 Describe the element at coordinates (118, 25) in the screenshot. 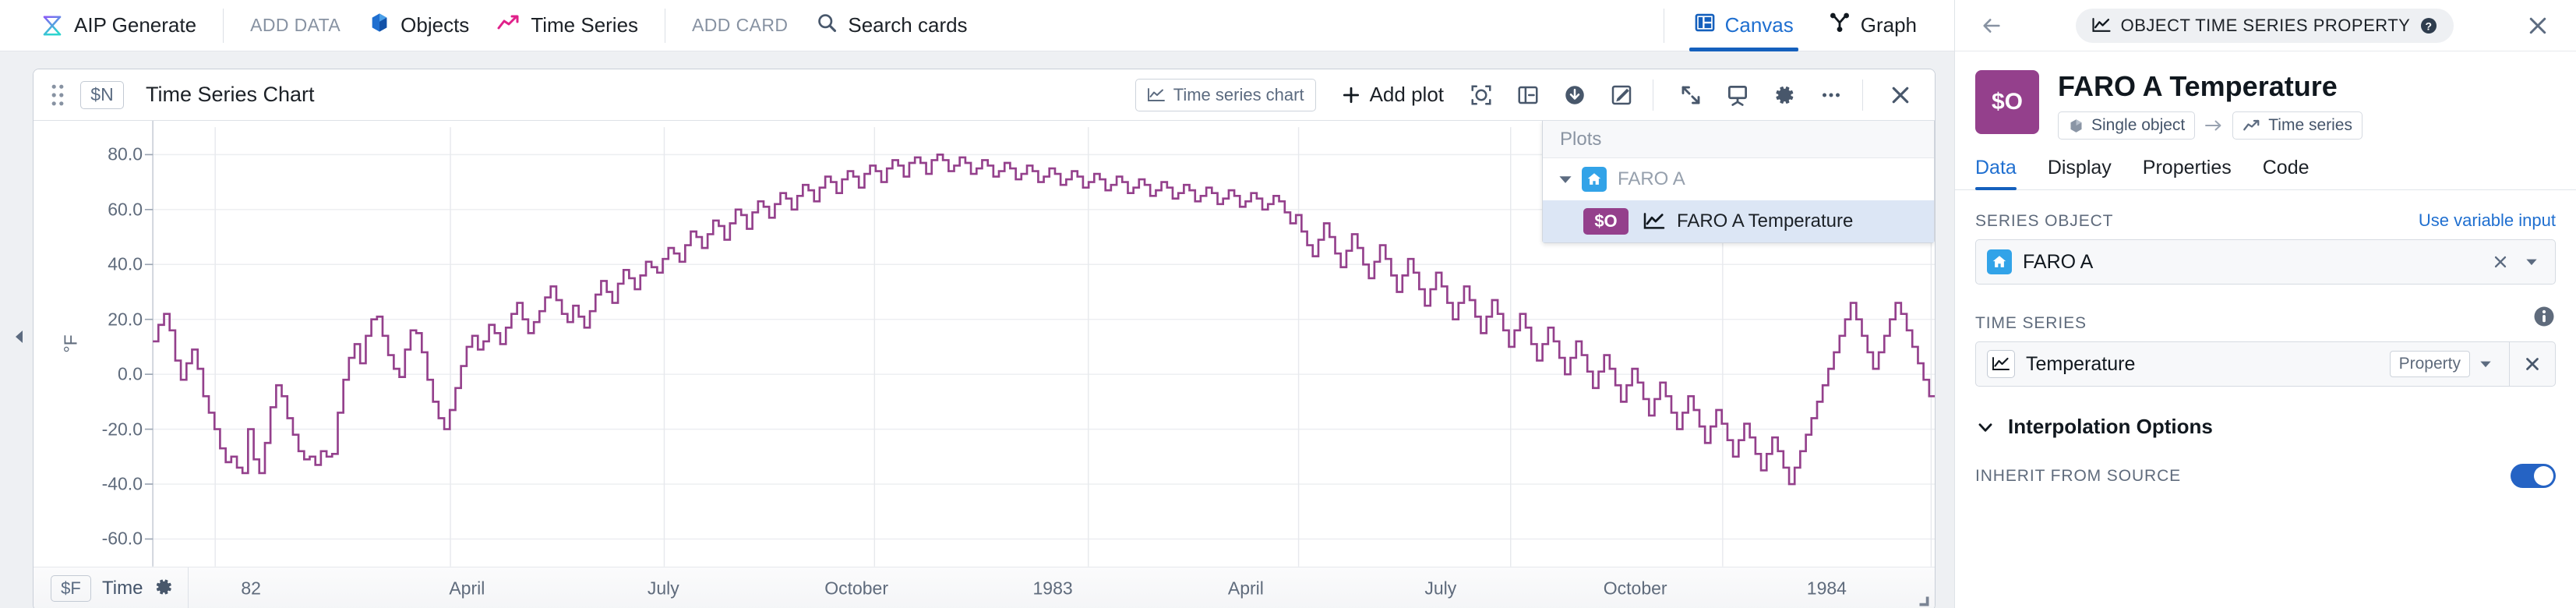

I see `toolbar-item-aip-generate: AIP Generate` at that location.